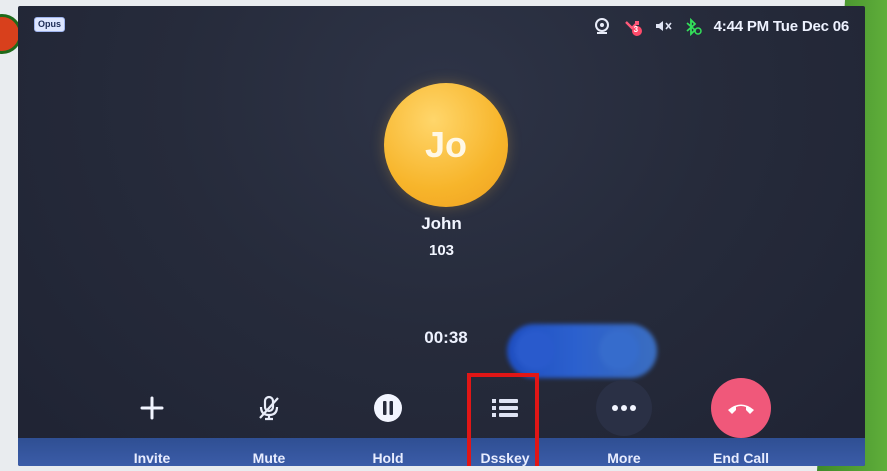 The width and height of the screenshot is (887, 471). Describe the element at coordinates (269, 408) in the screenshot. I see `mic-off-icon` at that location.